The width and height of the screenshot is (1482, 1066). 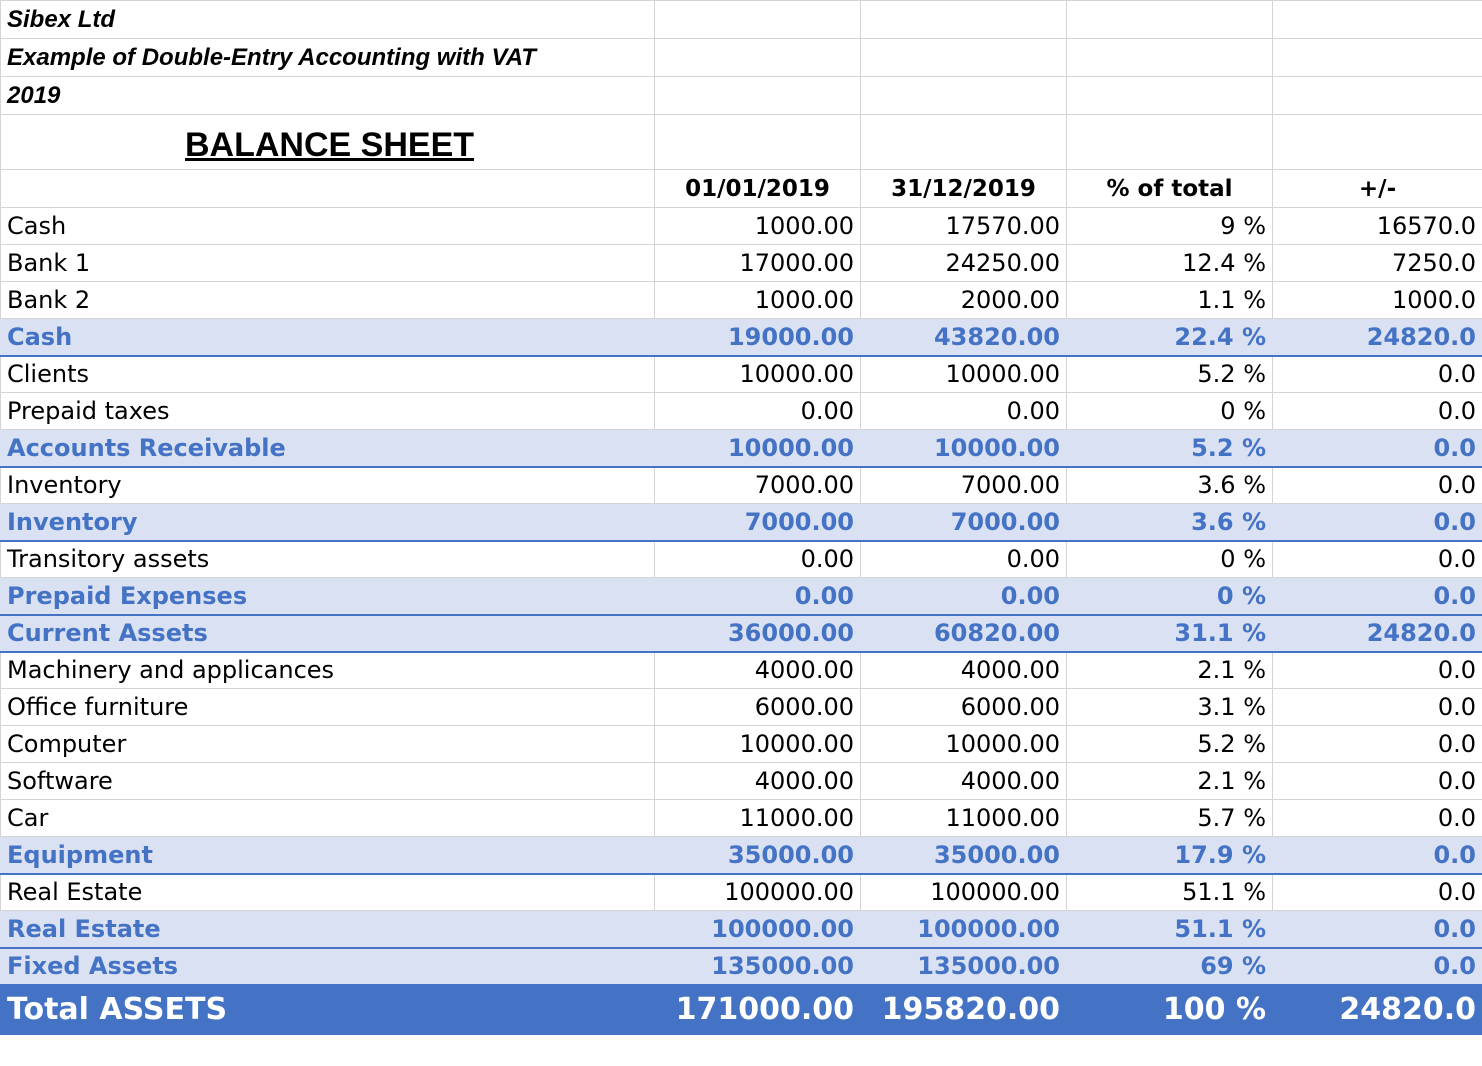 I want to click on end-value-cell: 195820.00, so click(x=963, y=1009).